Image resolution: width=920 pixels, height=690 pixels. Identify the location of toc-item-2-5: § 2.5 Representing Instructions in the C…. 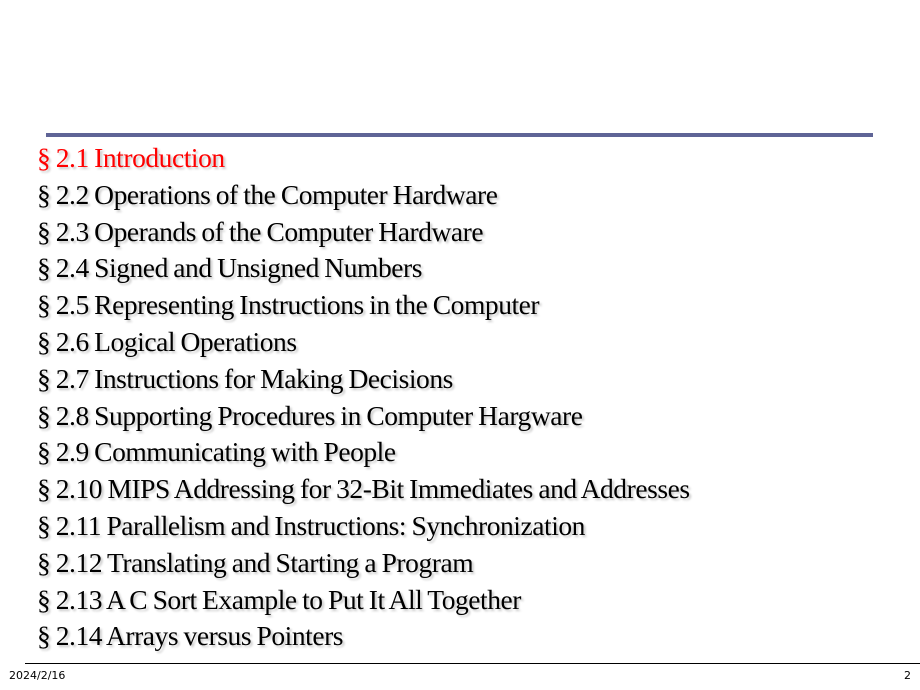
(288, 305).